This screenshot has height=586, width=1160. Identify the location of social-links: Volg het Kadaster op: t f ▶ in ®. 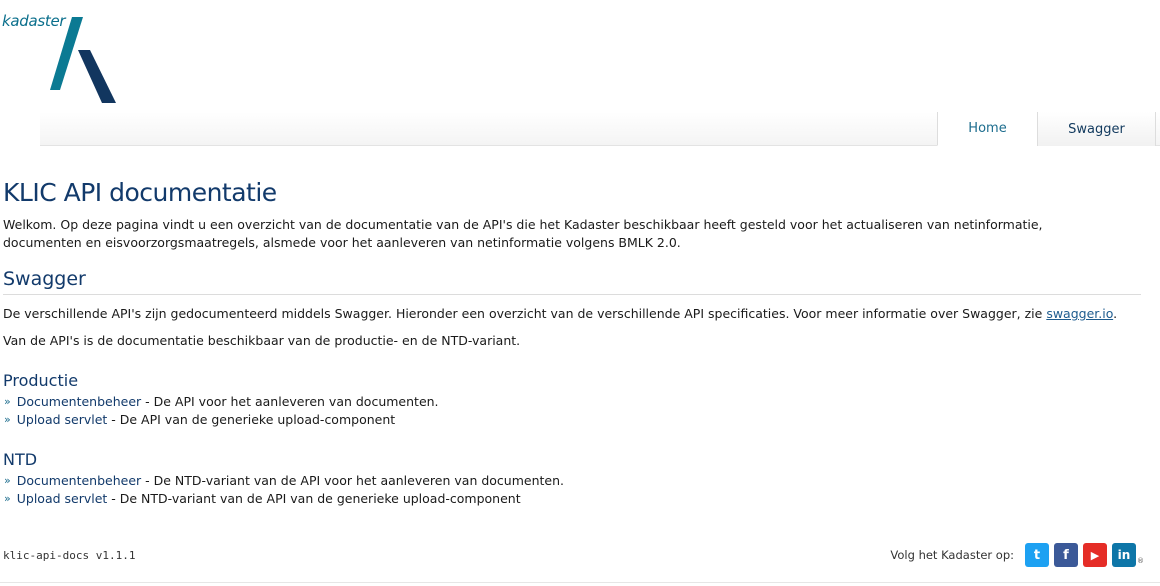
(1017, 555).